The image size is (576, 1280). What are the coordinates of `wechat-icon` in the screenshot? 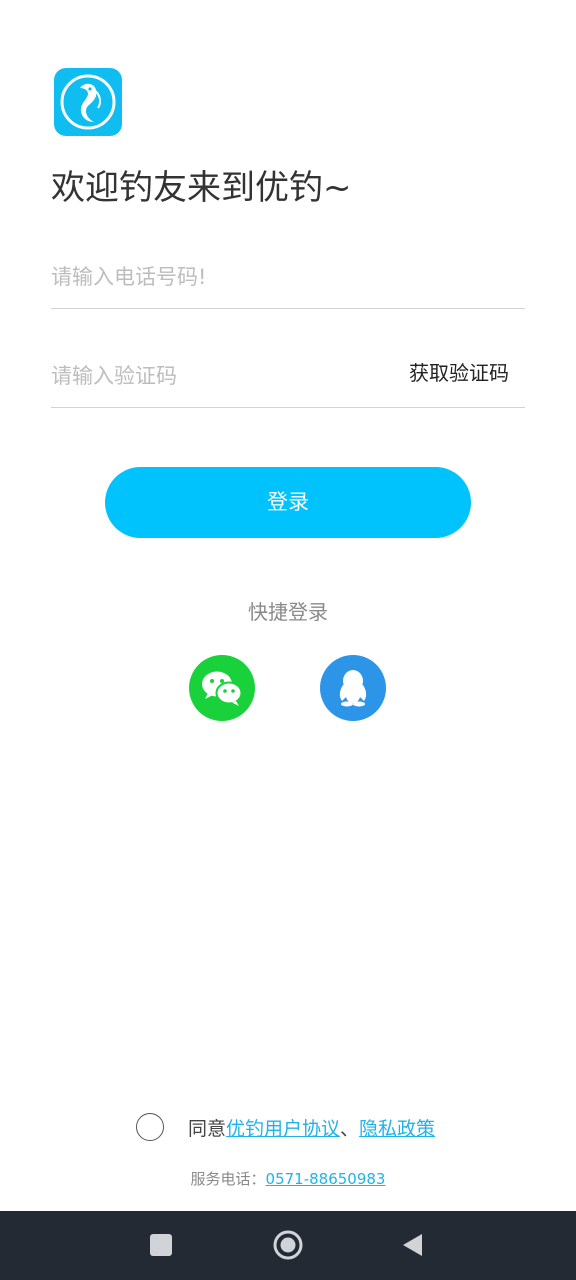 It's located at (222, 688).